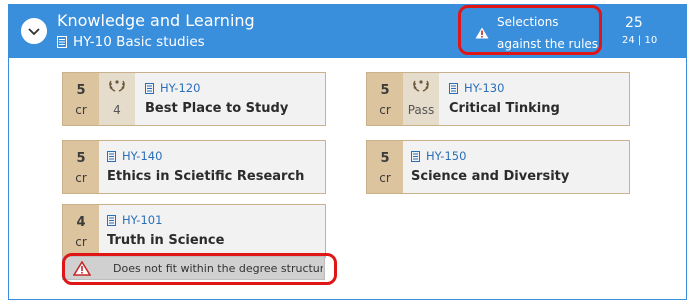 Image resolution: width=693 pixels, height=308 pixels. What do you see at coordinates (194, 231) in the screenshot?
I see `course-card-hy-101: 4 cr HY-101 Truth in Science` at bounding box center [194, 231].